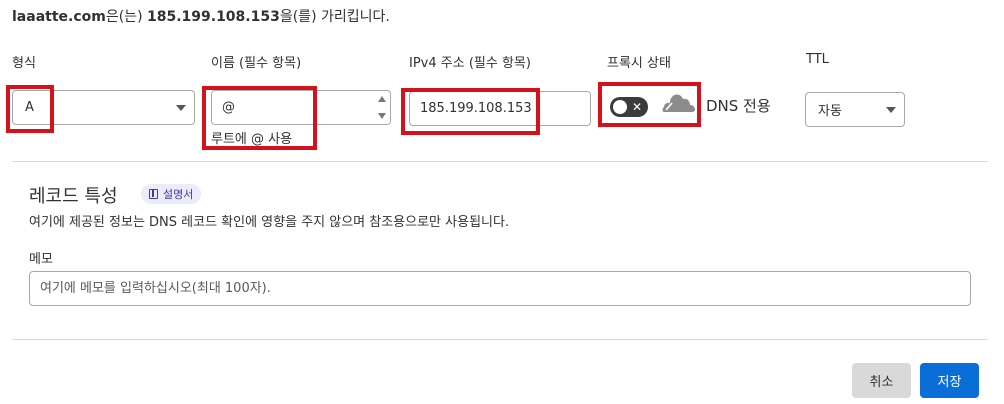 This screenshot has width=1004, height=404. Describe the element at coordinates (500, 288) in the screenshot. I see `memo-input` at that location.